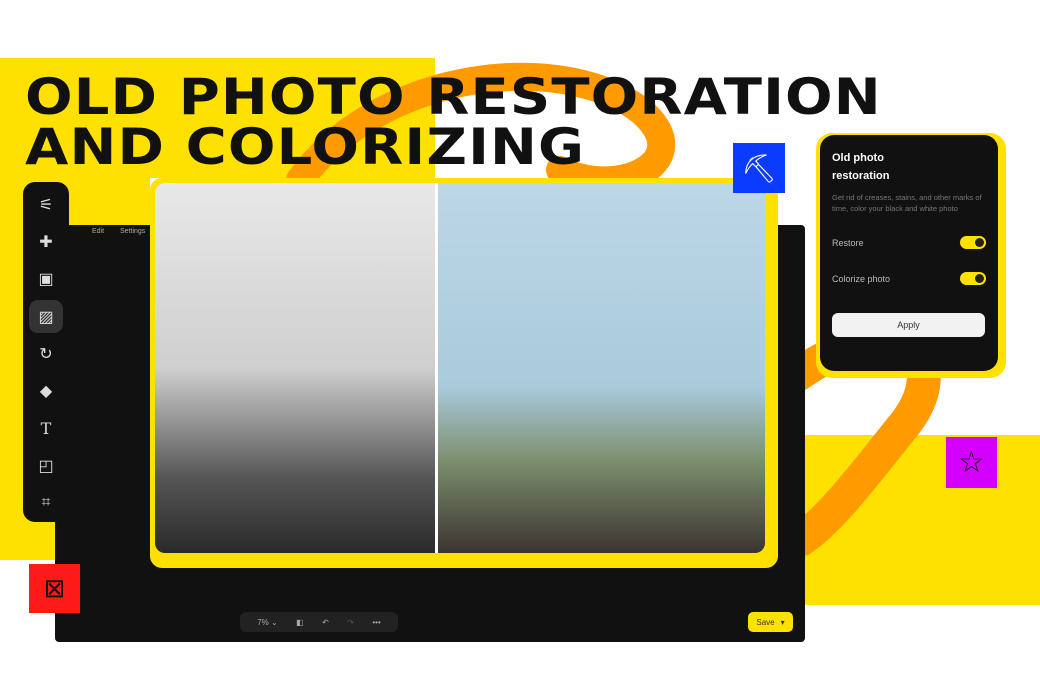 The width and height of the screenshot is (1040, 700). Describe the element at coordinates (325, 622) in the screenshot. I see `undo-icon: ↶` at that location.